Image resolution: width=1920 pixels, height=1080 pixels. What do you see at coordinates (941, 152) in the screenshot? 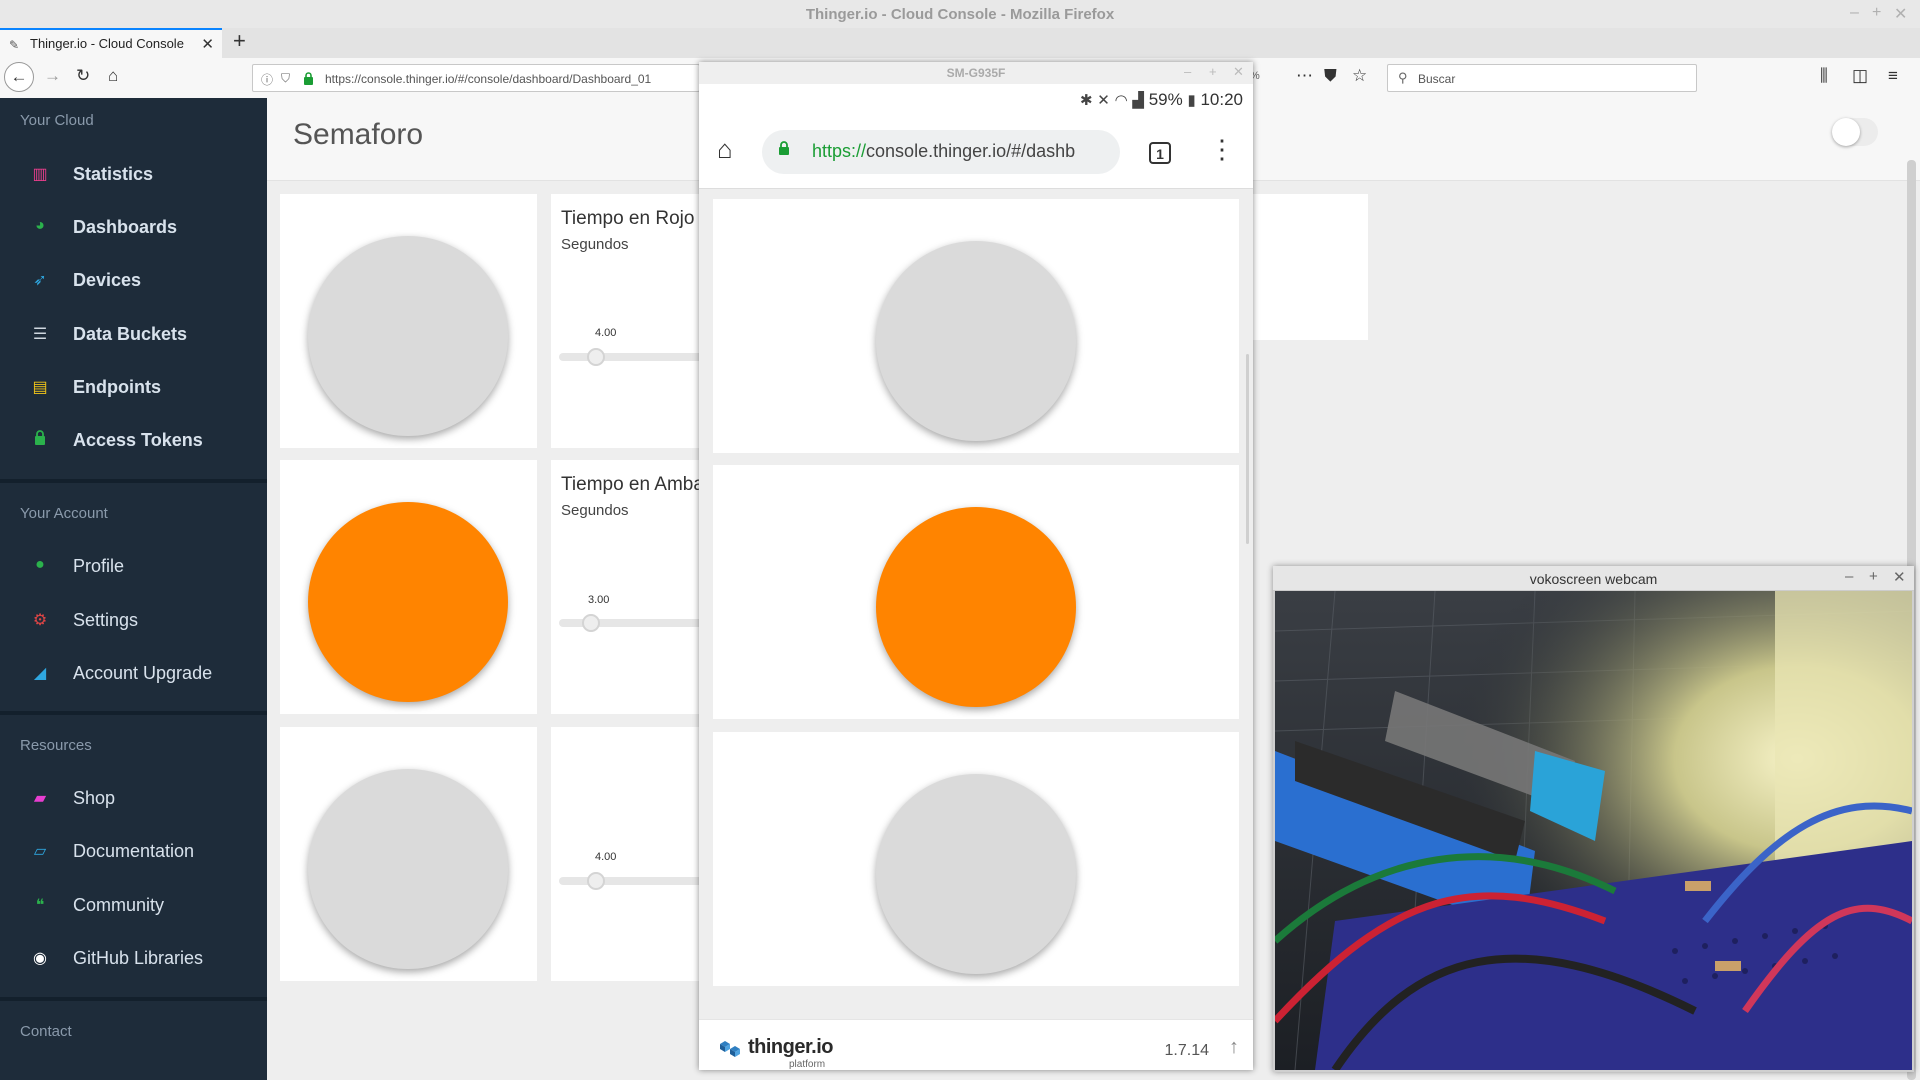
I see `phone-url-bar: https://console.thinger.io/#/dashb` at bounding box center [941, 152].